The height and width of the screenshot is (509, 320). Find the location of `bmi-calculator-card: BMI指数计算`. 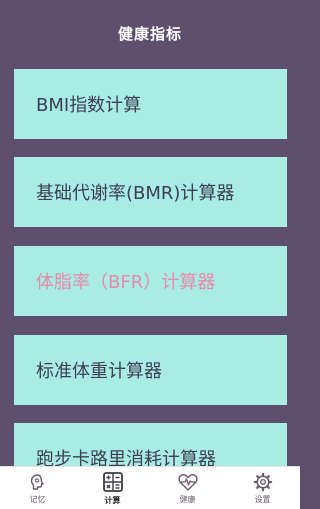

bmi-calculator-card: BMI指数计算 is located at coordinates (150, 104).